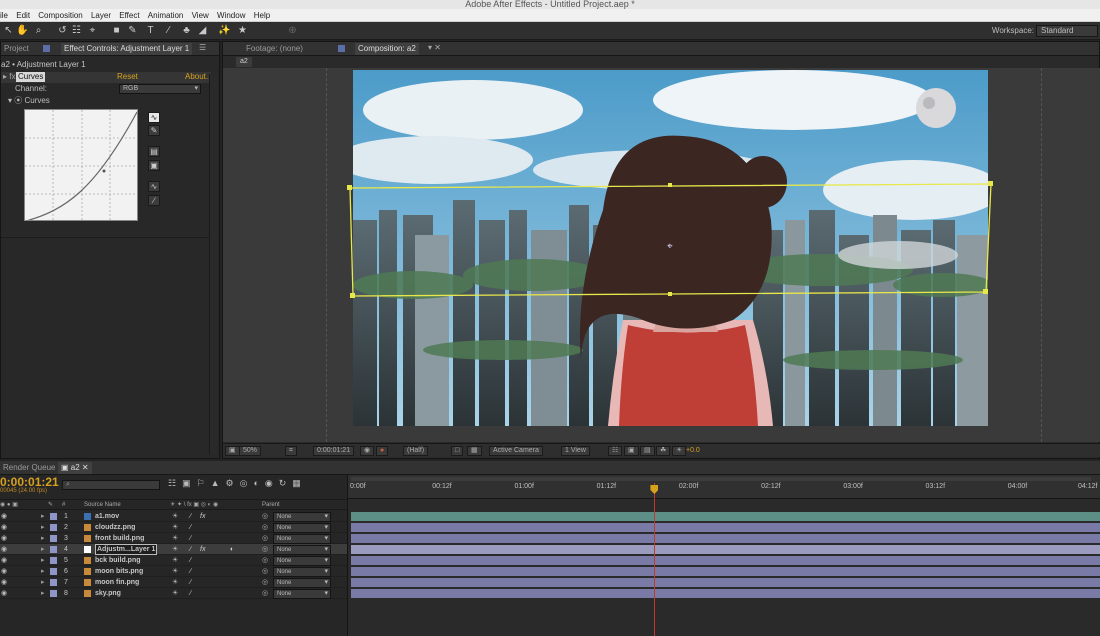 This screenshot has height=636, width=1100. What do you see at coordinates (23, 15) in the screenshot?
I see `menu-edit: Edit` at bounding box center [23, 15].